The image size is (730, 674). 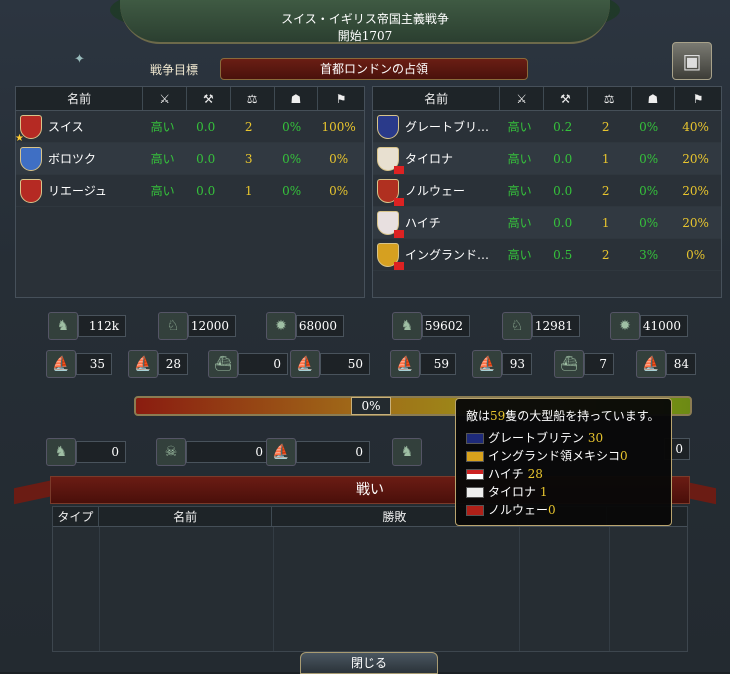 What do you see at coordinates (79, 59) in the screenshot?
I see `casus-belli-icon: ✦` at bounding box center [79, 59].